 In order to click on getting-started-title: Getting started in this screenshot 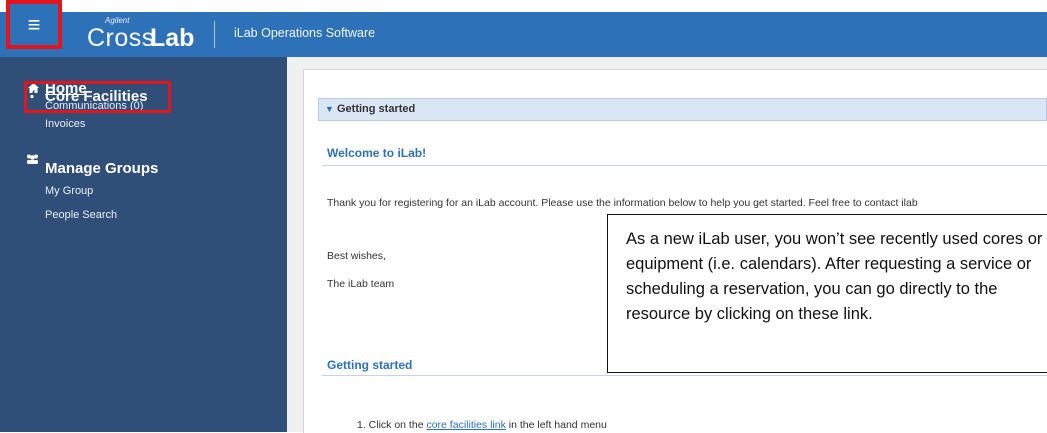, I will do `click(370, 365)`.